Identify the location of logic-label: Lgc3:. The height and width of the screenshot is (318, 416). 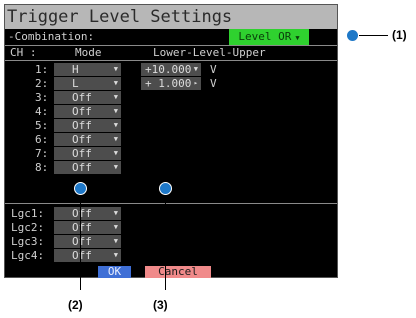
(28, 241).